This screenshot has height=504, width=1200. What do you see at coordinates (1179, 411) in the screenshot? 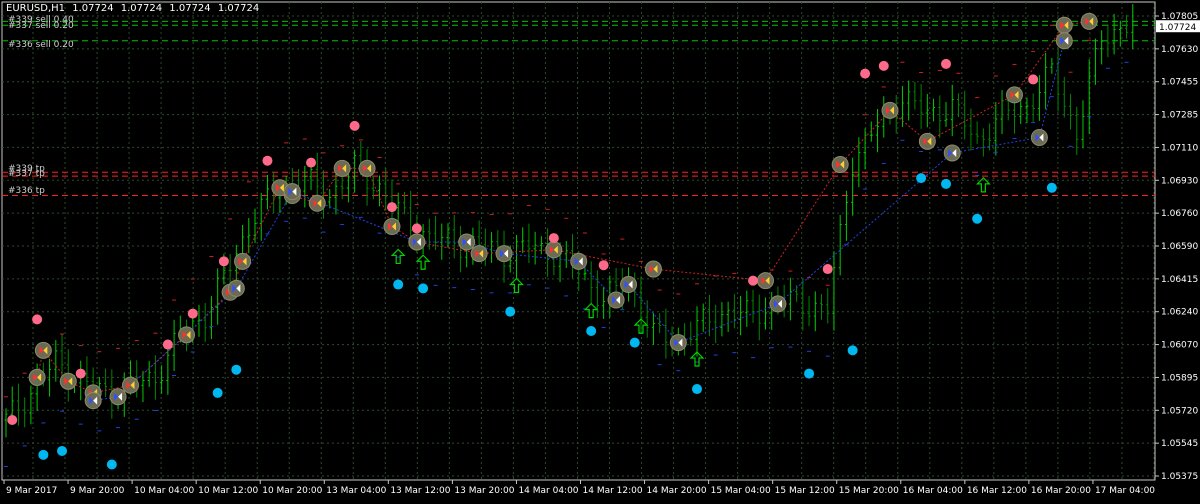
I see `y-tick-label: 1.05720` at bounding box center [1179, 411].